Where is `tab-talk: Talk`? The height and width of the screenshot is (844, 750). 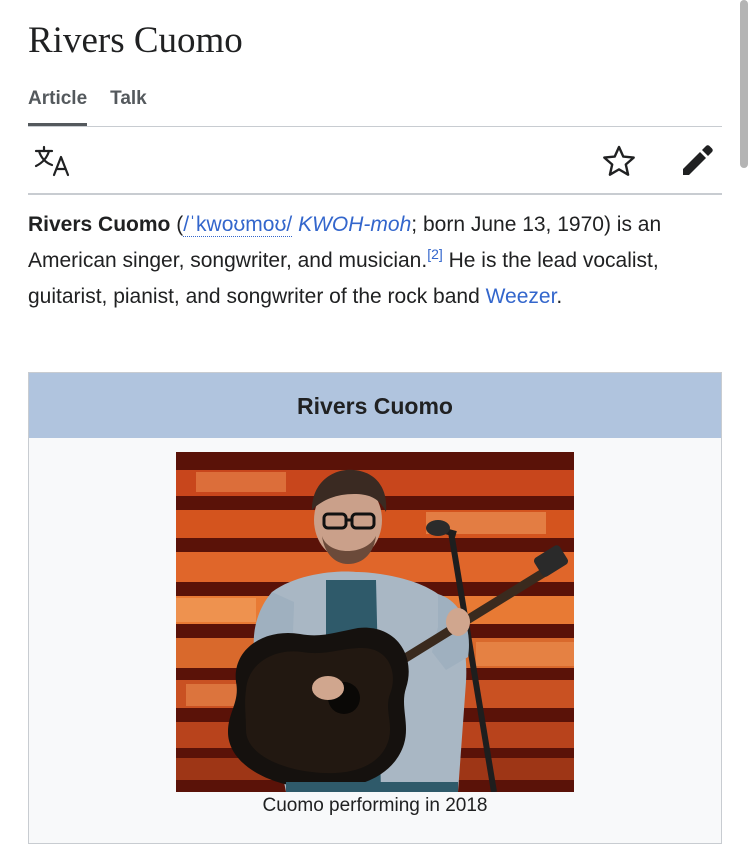
tab-talk: Talk is located at coordinates (128, 106).